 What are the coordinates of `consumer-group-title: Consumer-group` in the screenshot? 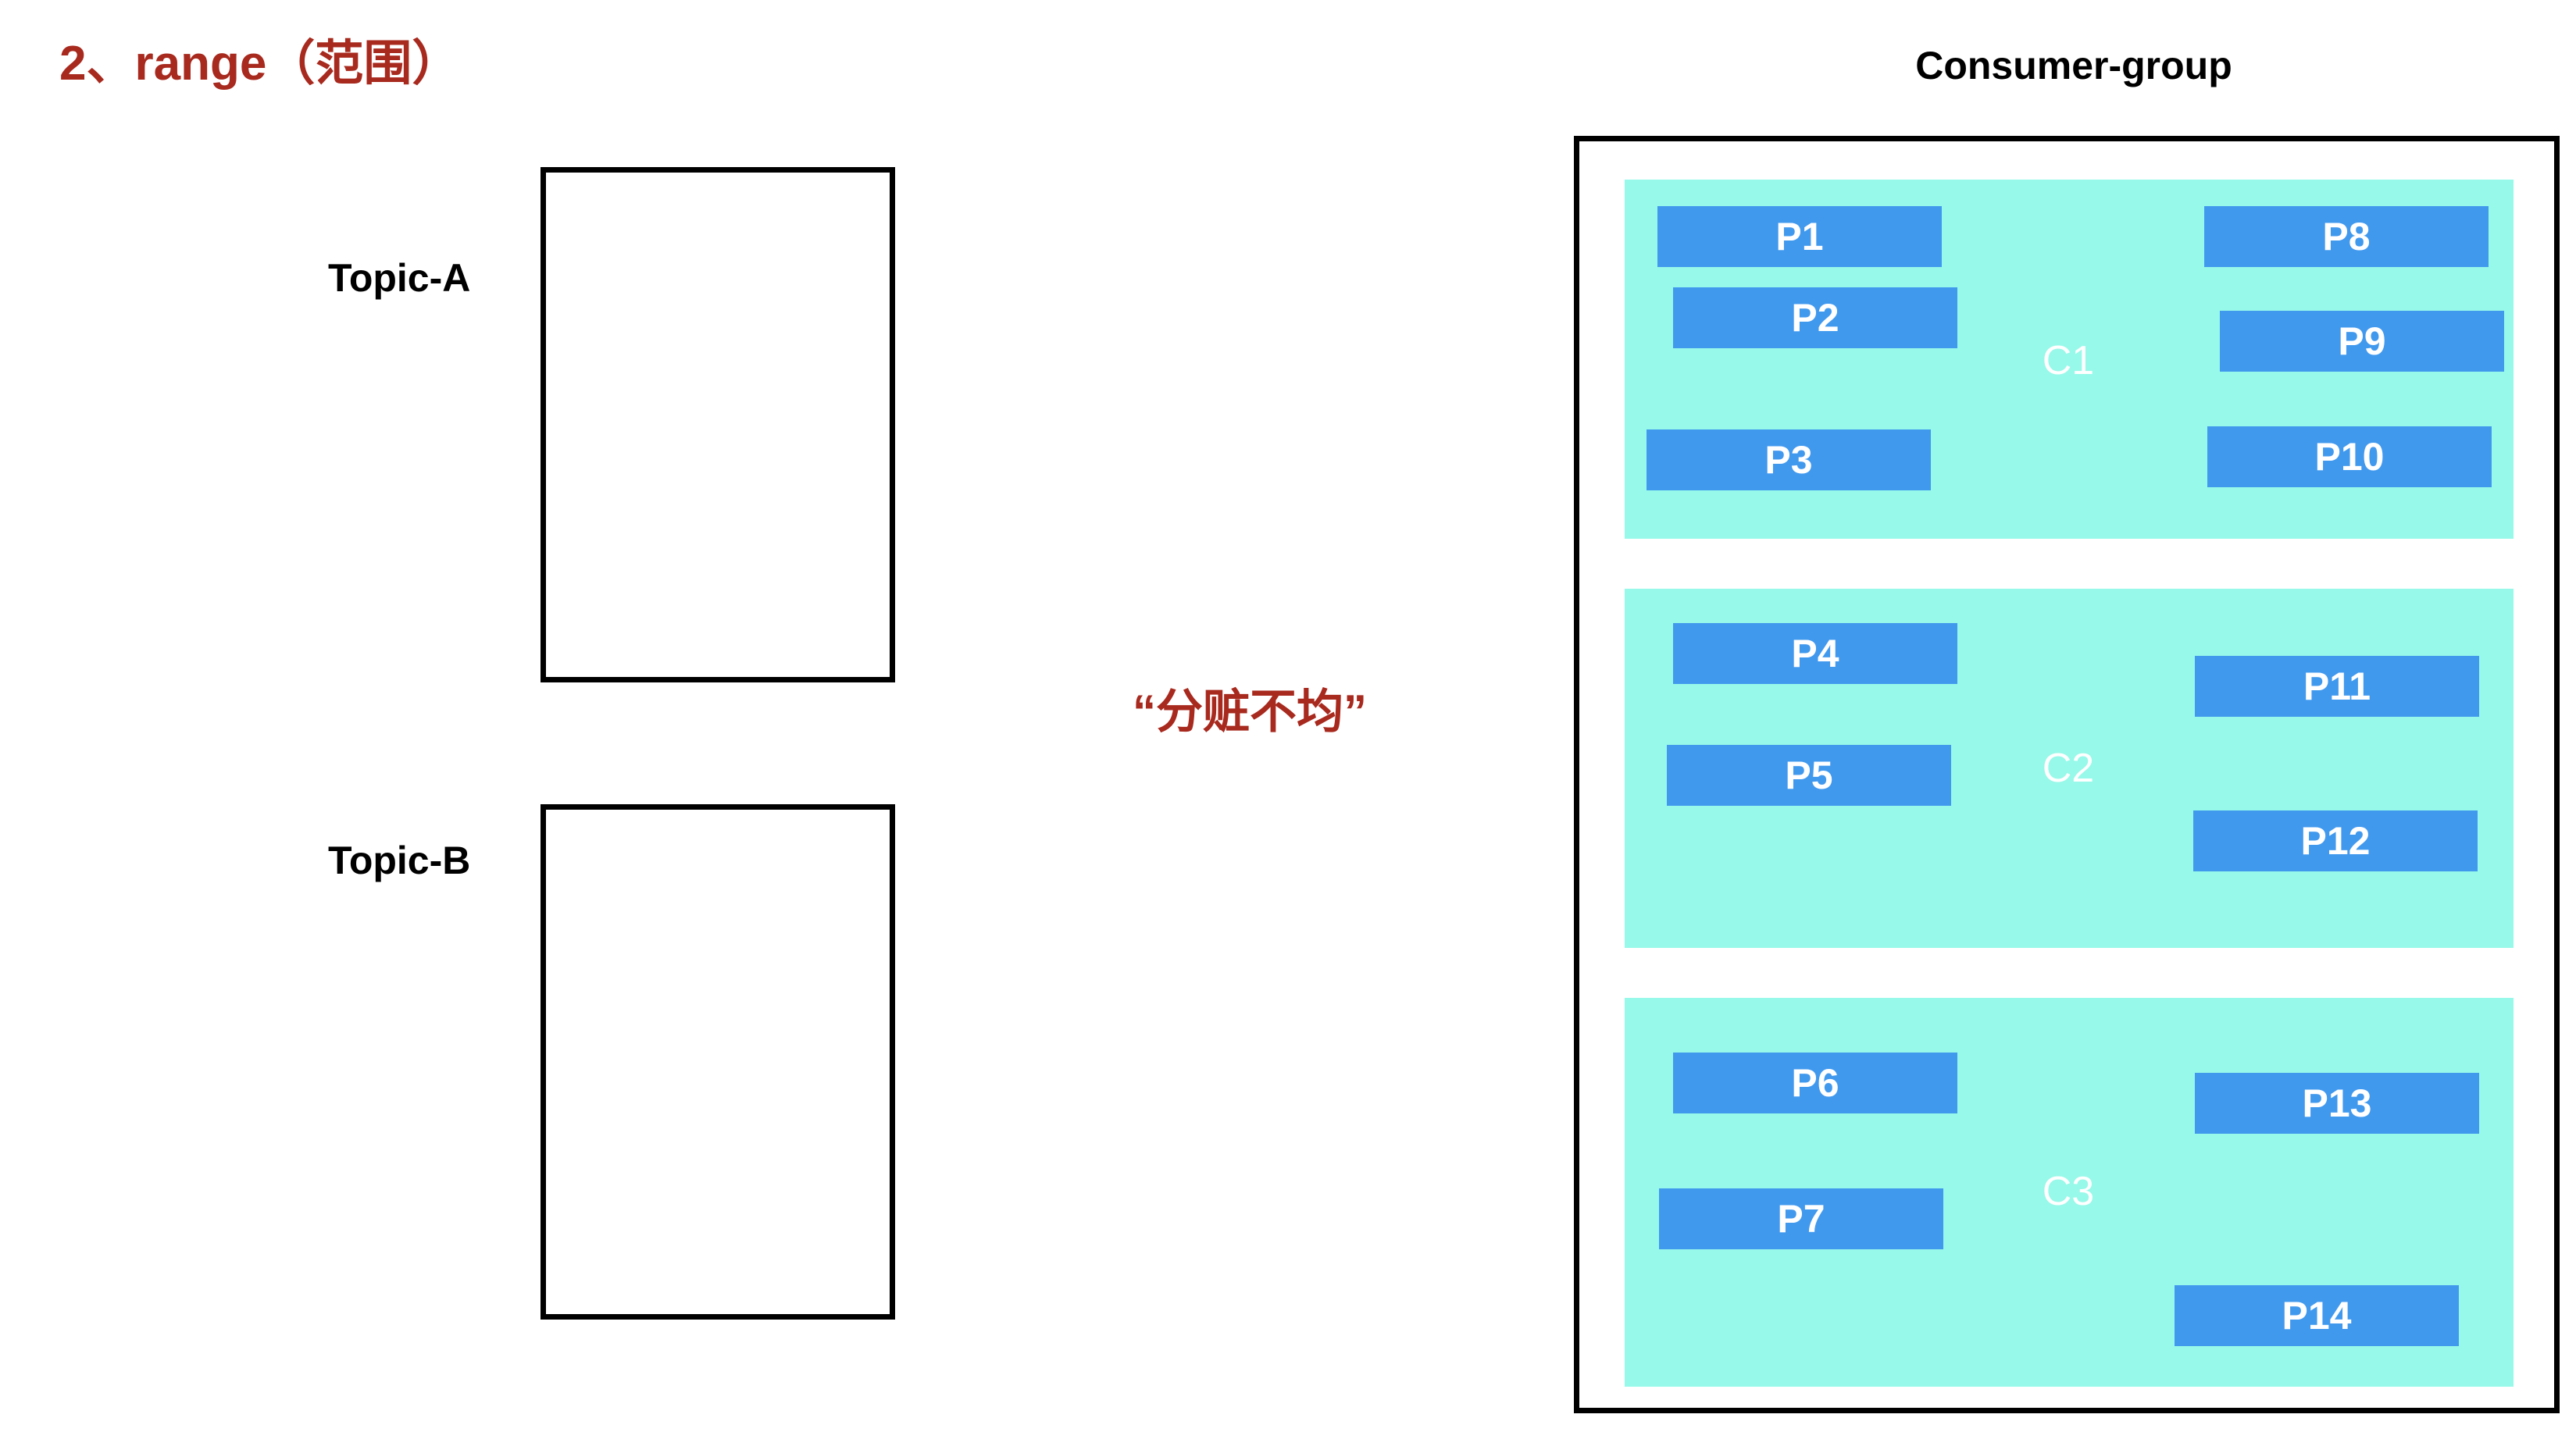 It's located at (2073, 65).